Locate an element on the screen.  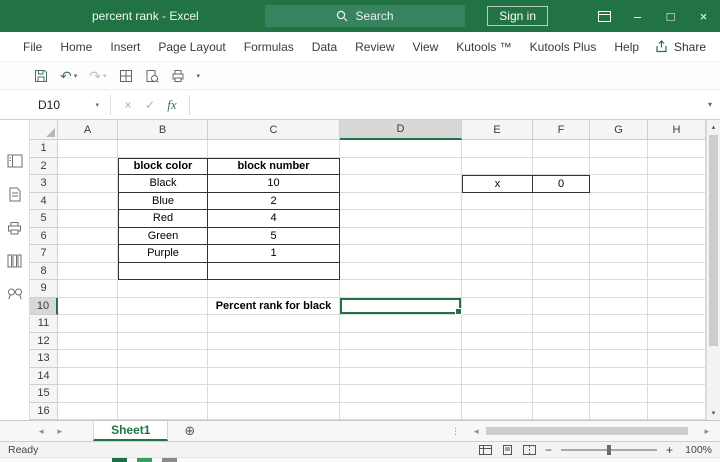
cell-C9 is located at coordinates (274, 289).